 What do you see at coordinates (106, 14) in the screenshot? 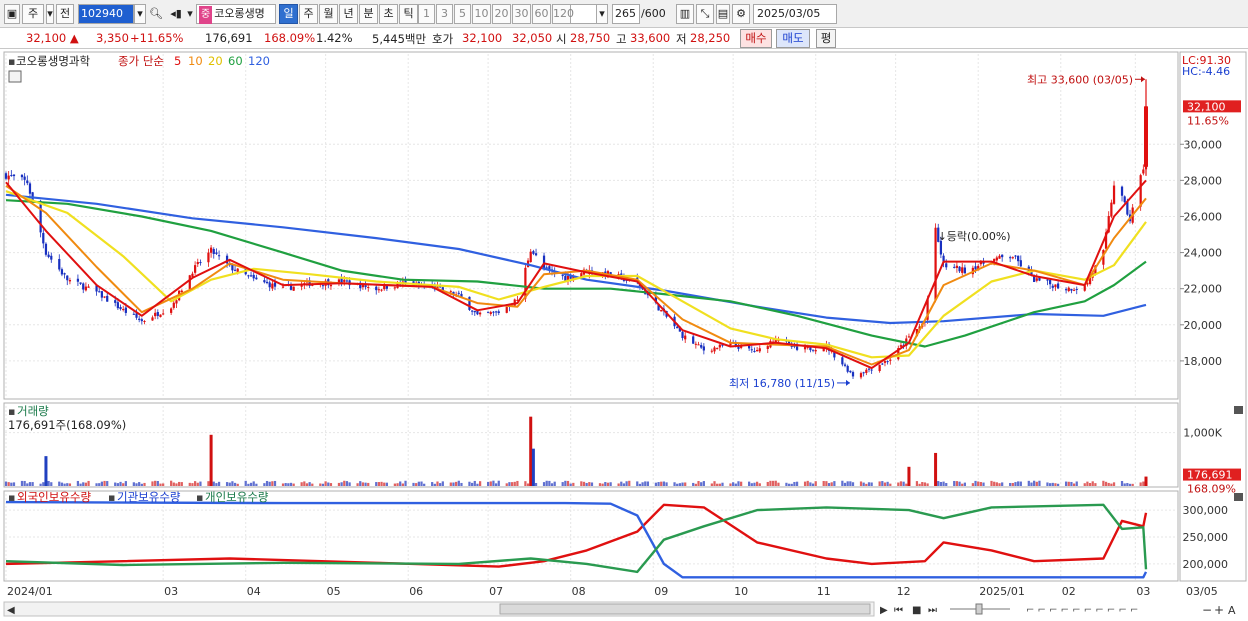
I see `stock-code-input: 102940` at bounding box center [106, 14].